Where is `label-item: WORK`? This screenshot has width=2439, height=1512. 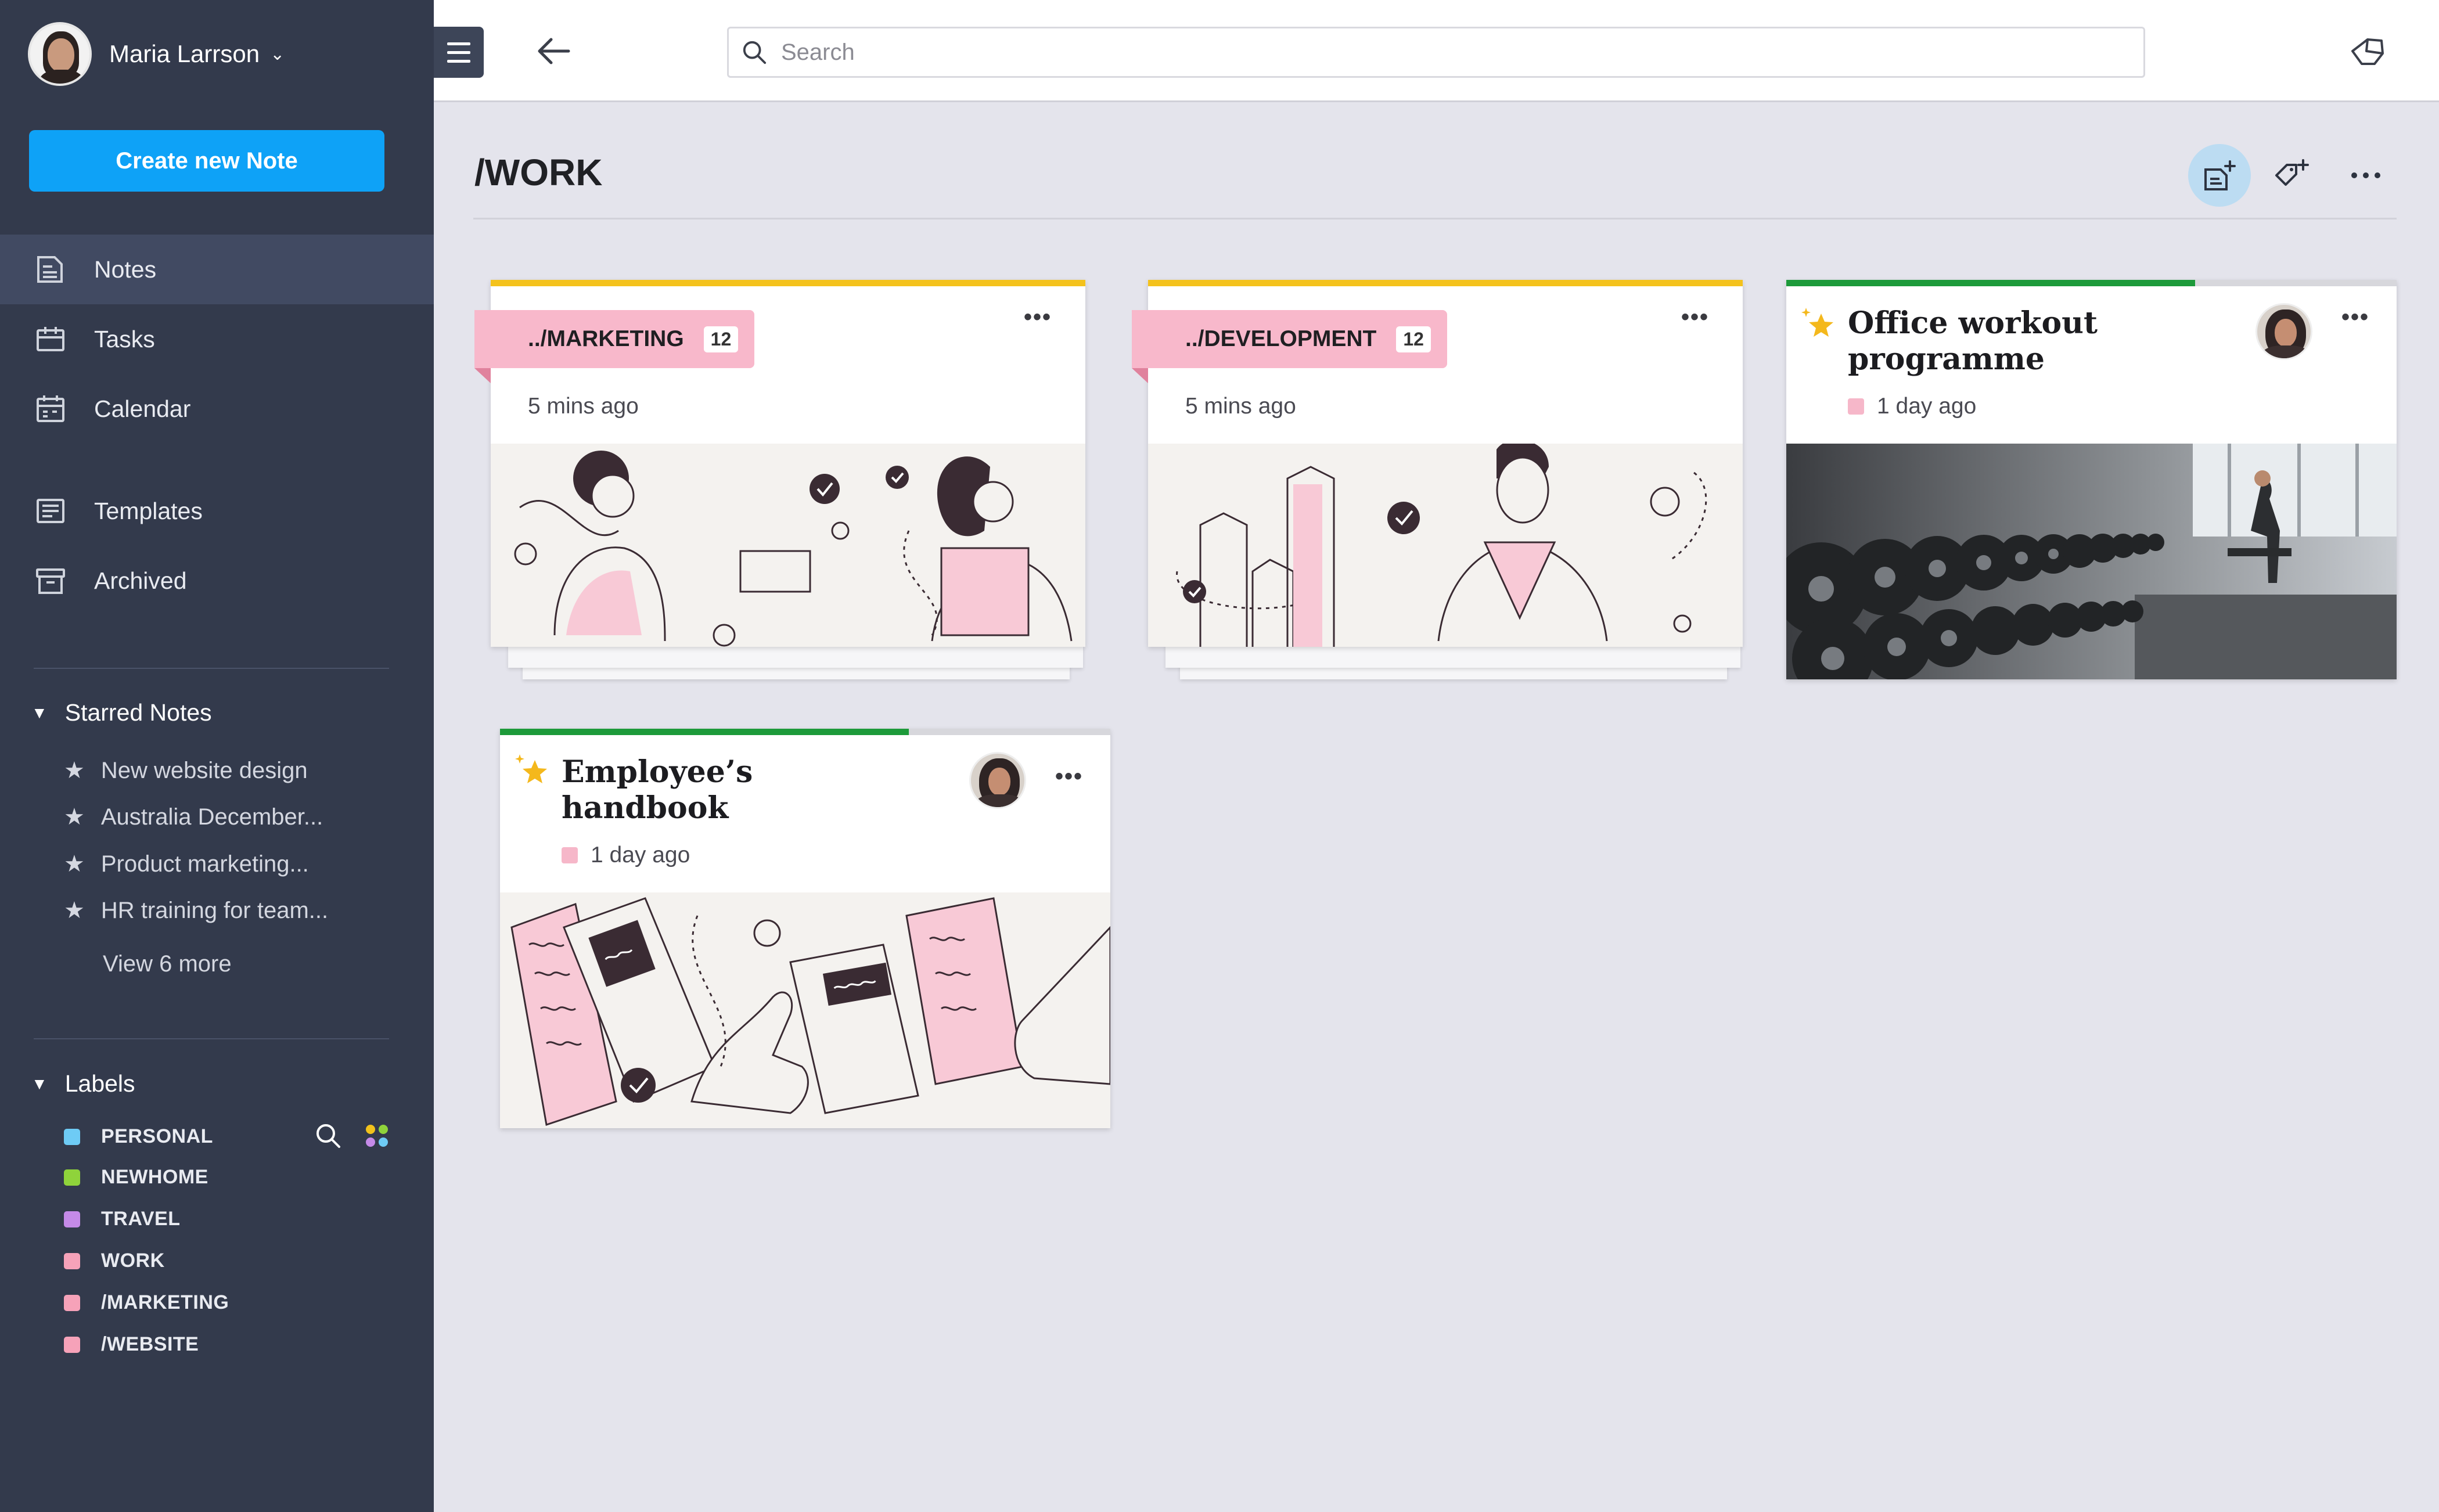
label-item: WORK is located at coordinates (114, 1261).